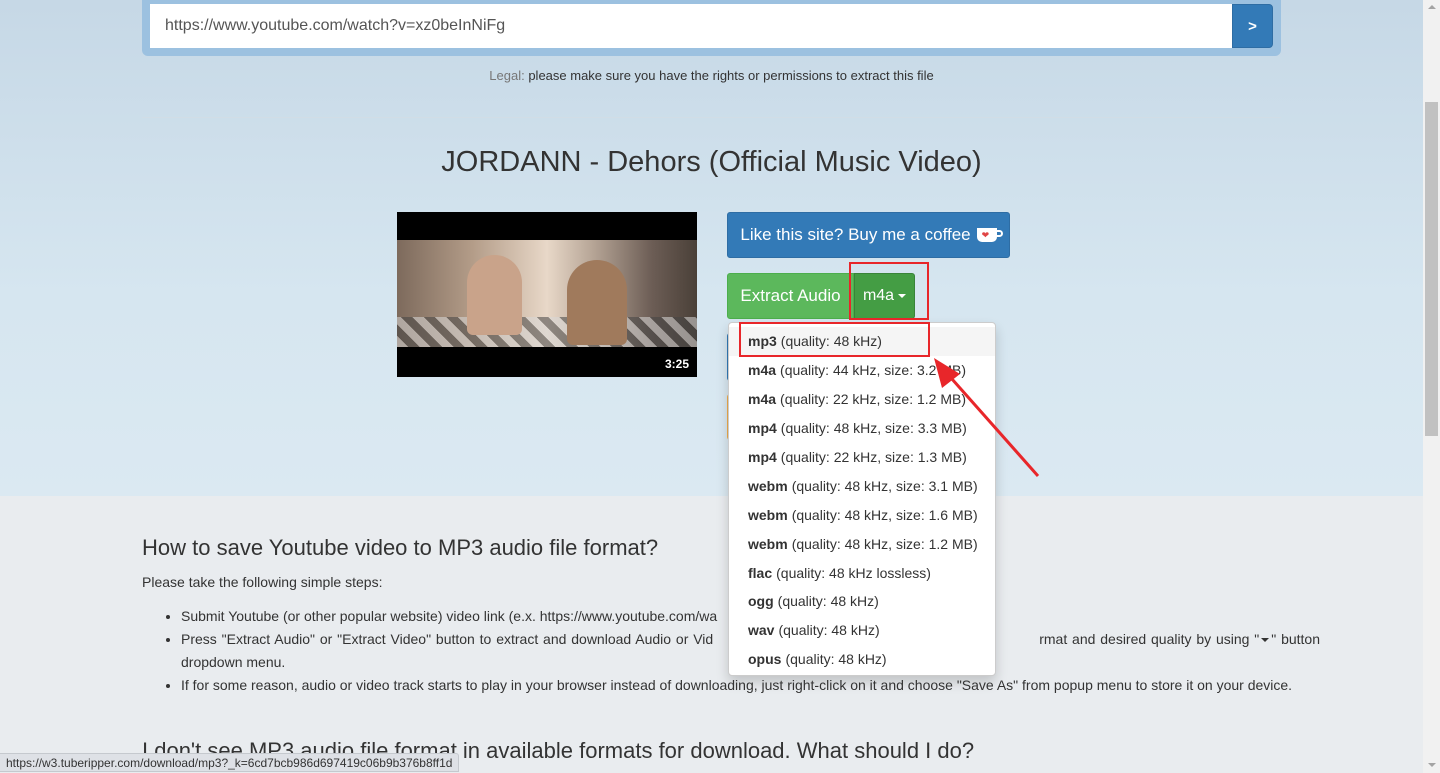  What do you see at coordinates (262, 582) in the screenshot?
I see `howto-intro: Please take the following simple steps:` at bounding box center [262, 582].